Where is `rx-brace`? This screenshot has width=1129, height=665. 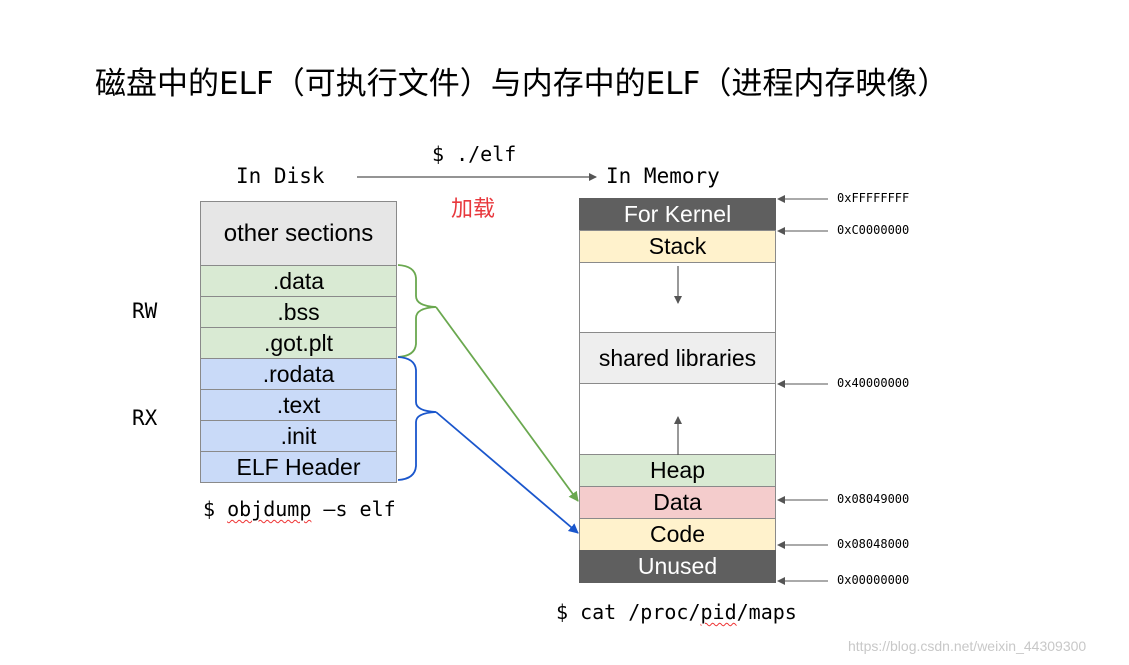 rx-brace is located at coordinates (417, 418).